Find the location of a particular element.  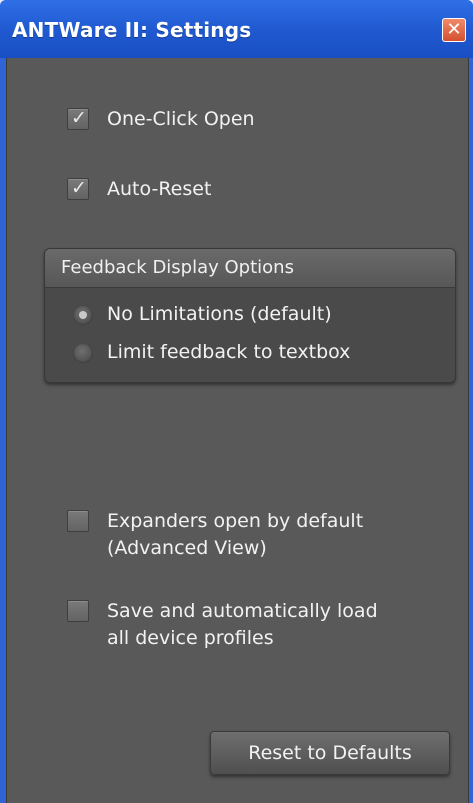

one-click-open-label: One-Click Open is located at coordinates (181, 119).